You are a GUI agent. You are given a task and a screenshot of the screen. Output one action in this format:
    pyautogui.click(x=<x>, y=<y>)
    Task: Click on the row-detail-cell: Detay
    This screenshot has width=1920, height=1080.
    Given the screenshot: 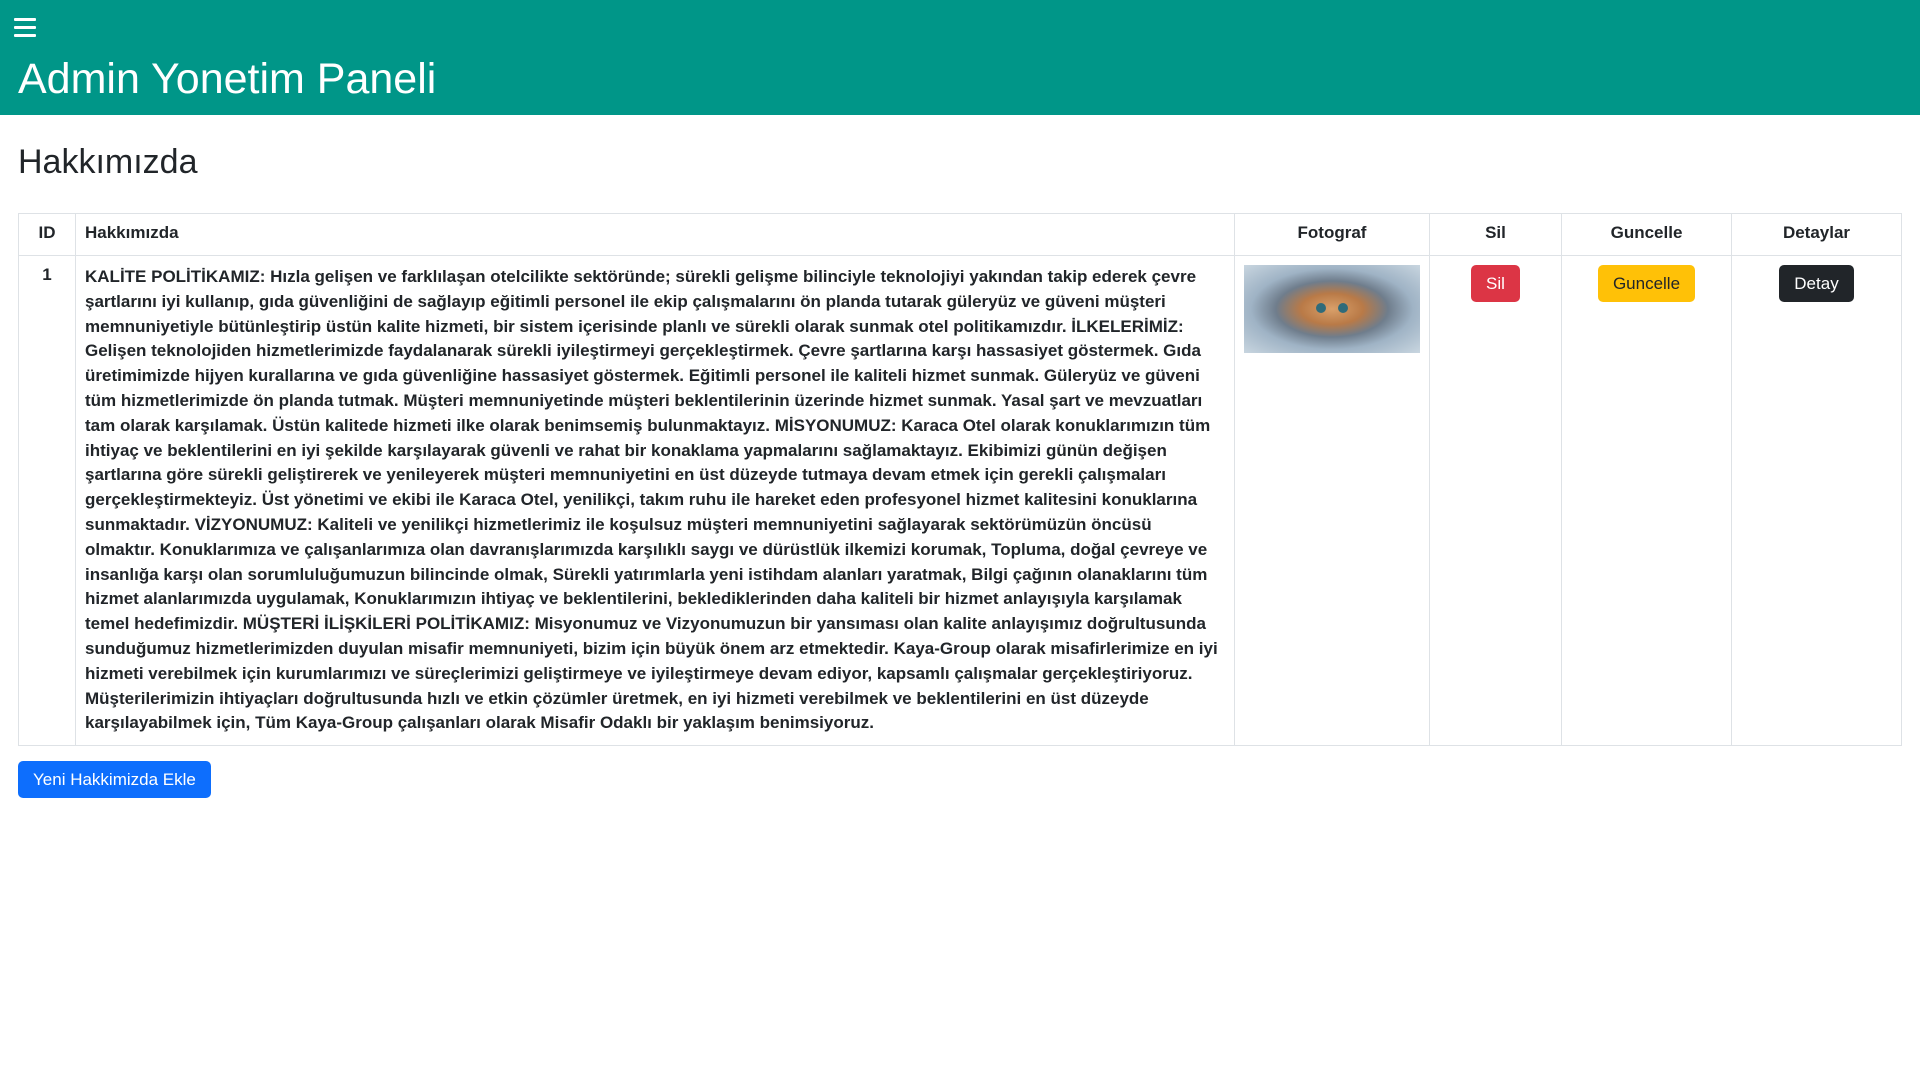 What is the action you would take?
    pyautogui.click(x=1816, y=500)
    